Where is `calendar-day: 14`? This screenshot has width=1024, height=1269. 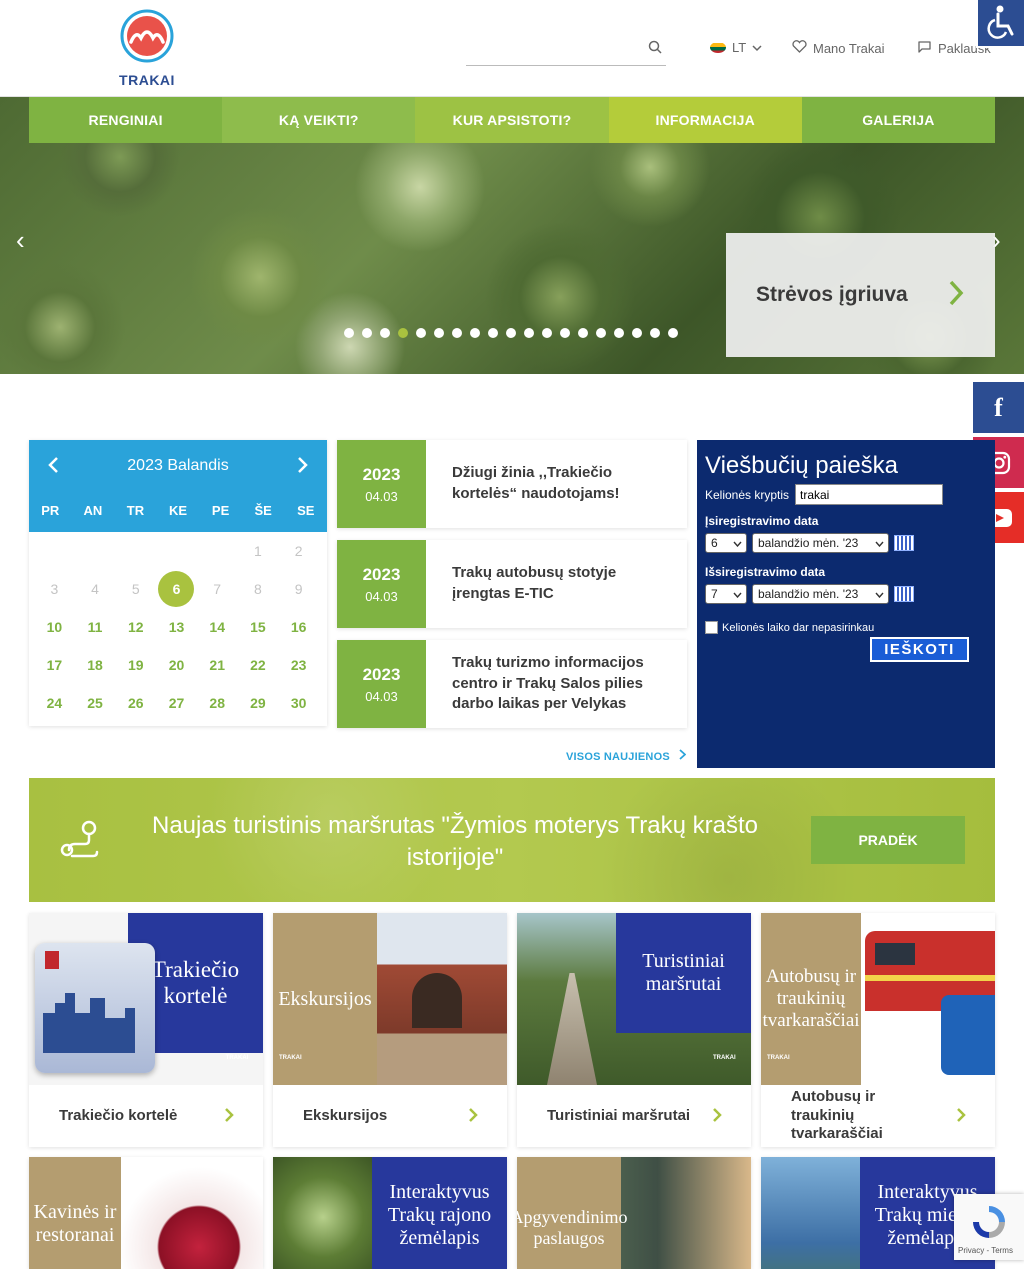
calendar-day: 14 is located at coordinates (217, 627).